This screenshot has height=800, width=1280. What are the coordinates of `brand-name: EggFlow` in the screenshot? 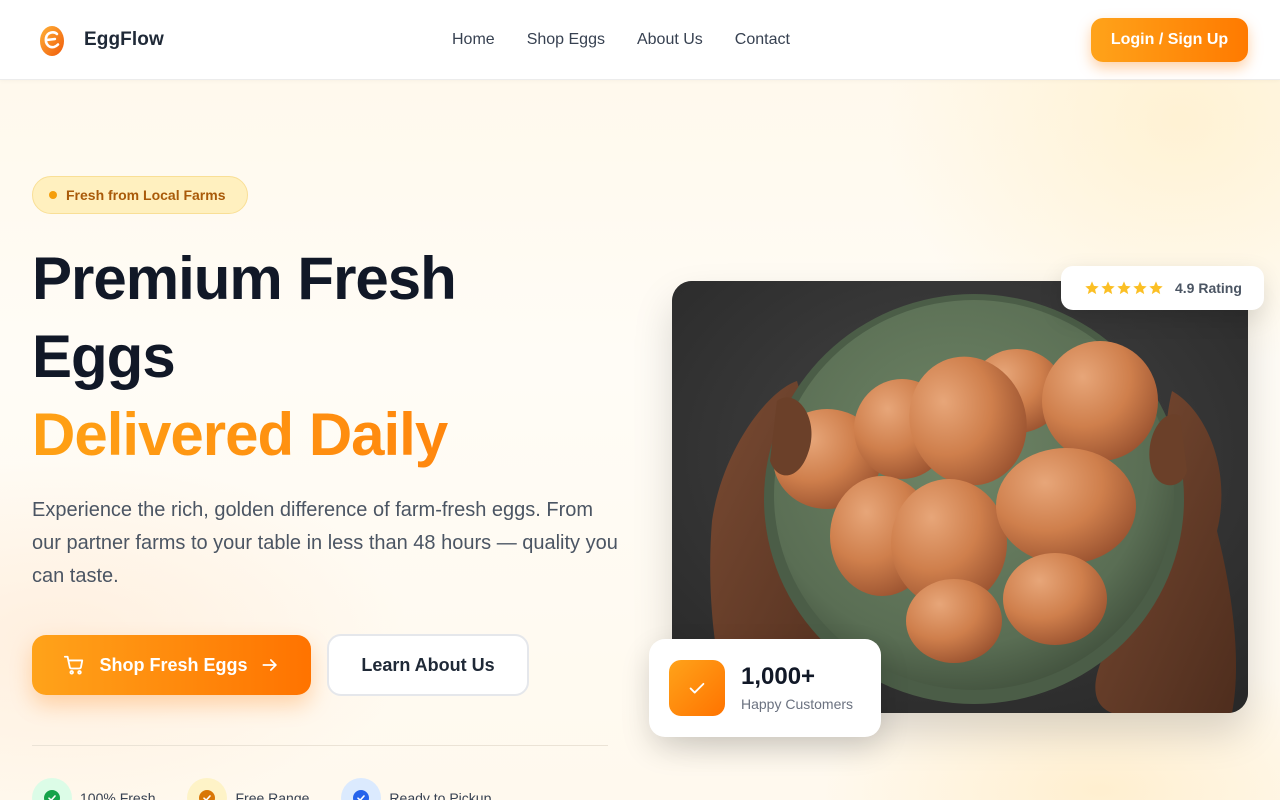 It's located at (124, 39).